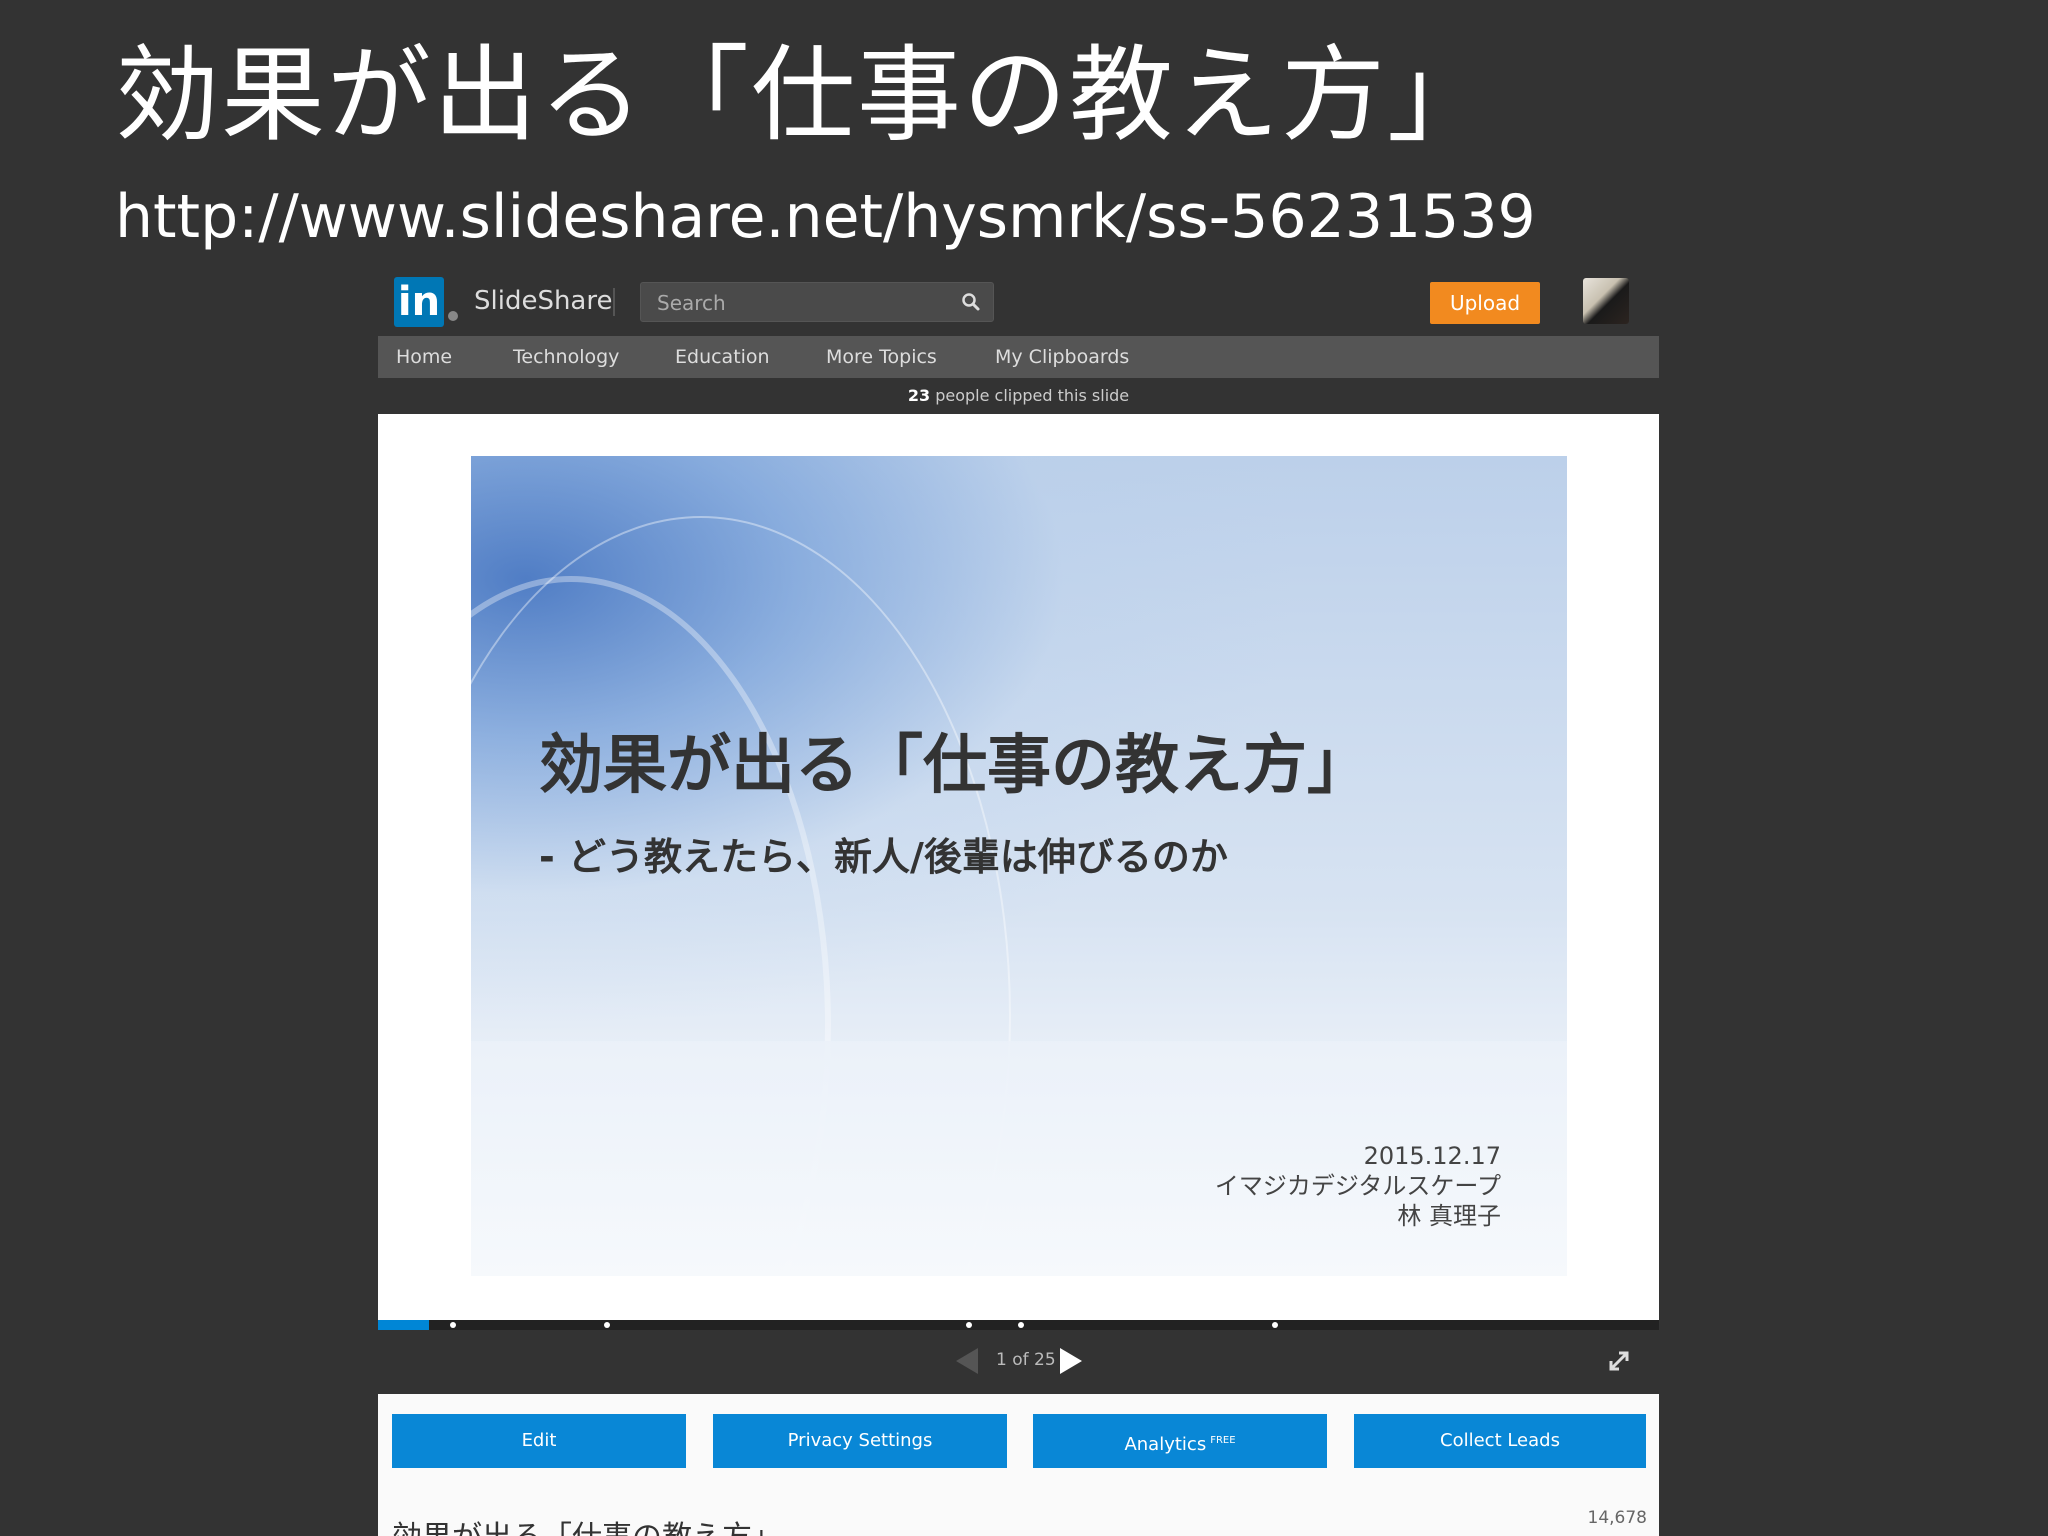 Image resolution: width=2048 pixels, height=1536 pixels. Describe the element at coordinates (587, 1524) in the screenshot. I see `document-title: 効果が出る「仕事の教え方」` at that location.